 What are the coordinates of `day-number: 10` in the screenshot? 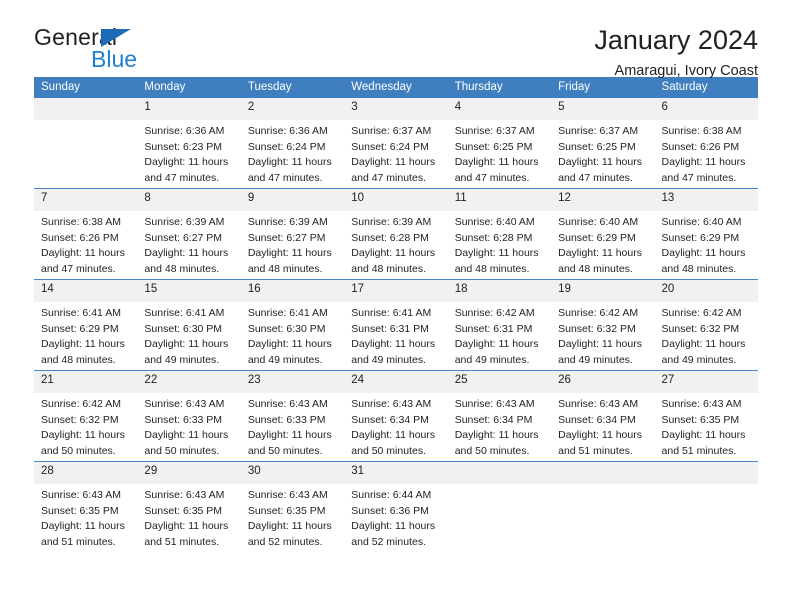 It's located at (396, 200).